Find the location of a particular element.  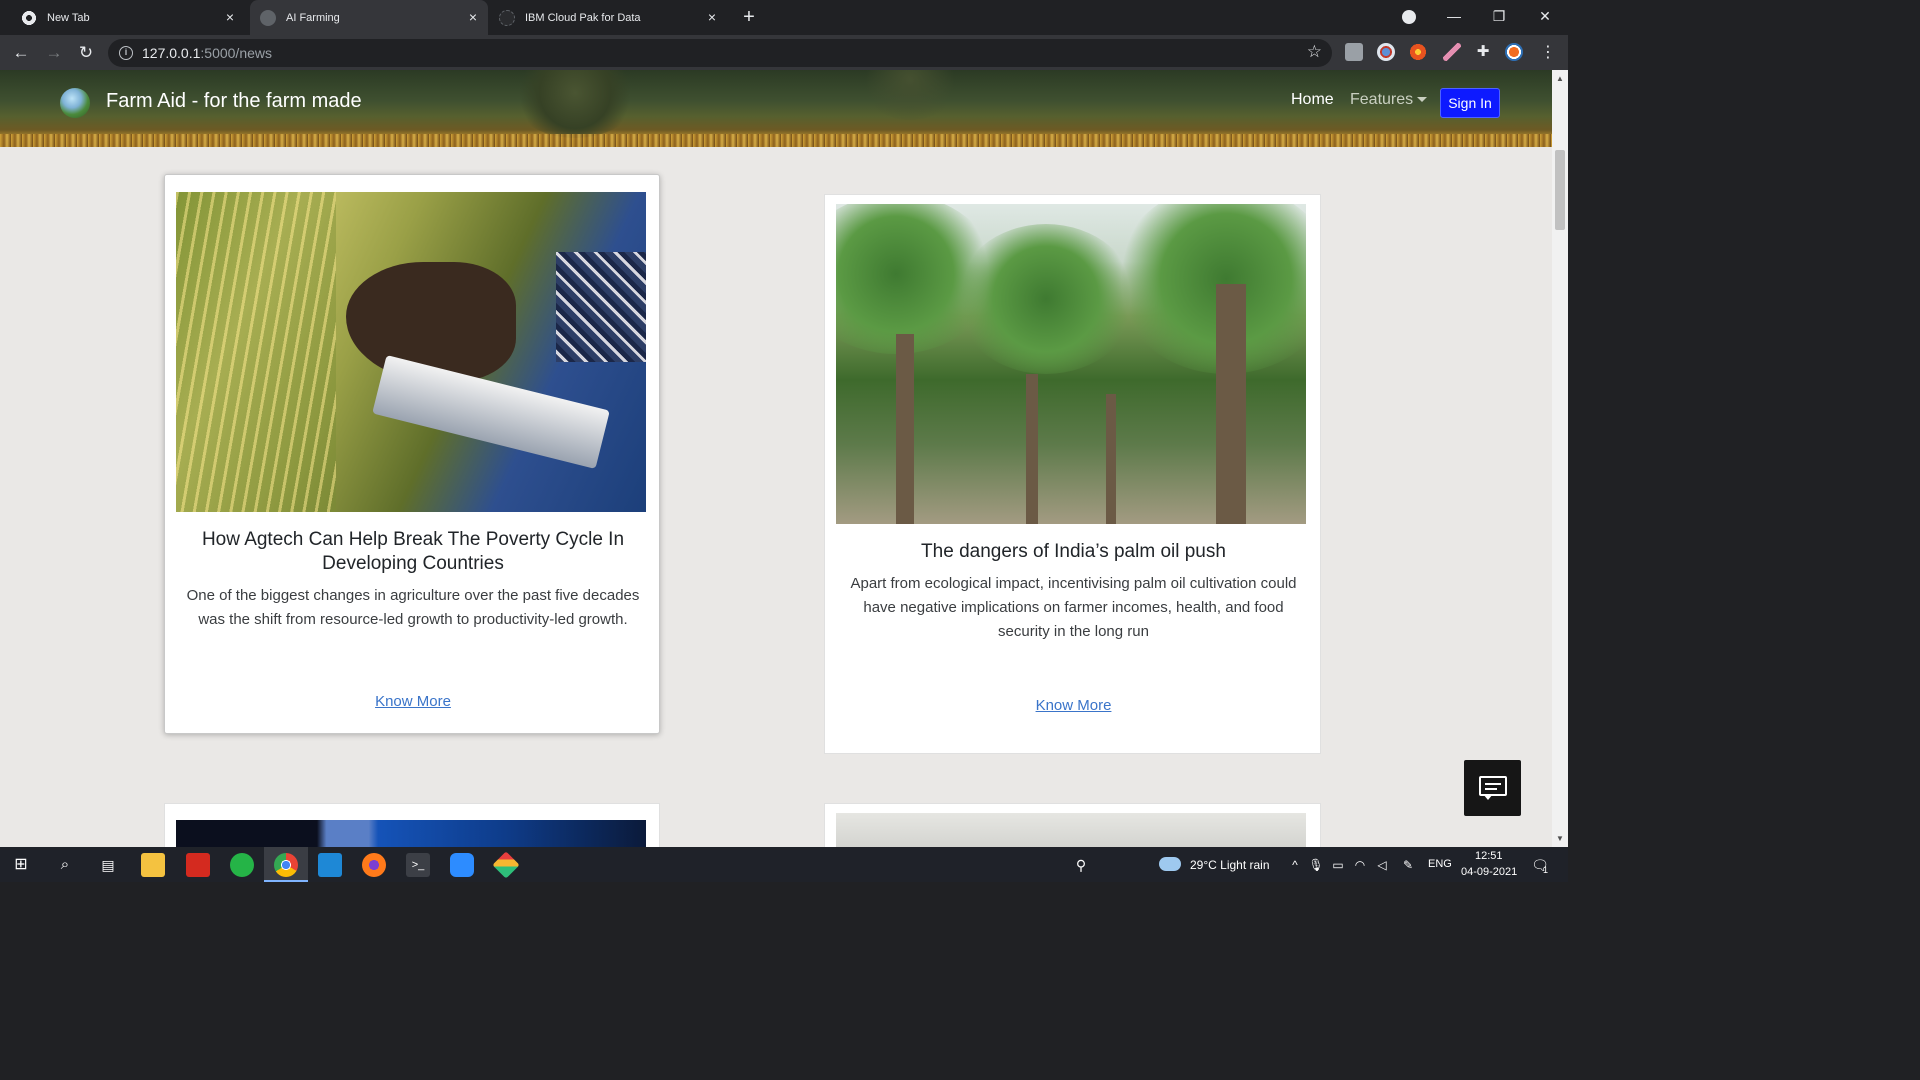

whatsapp-icon is located at coordinates (242, 865).